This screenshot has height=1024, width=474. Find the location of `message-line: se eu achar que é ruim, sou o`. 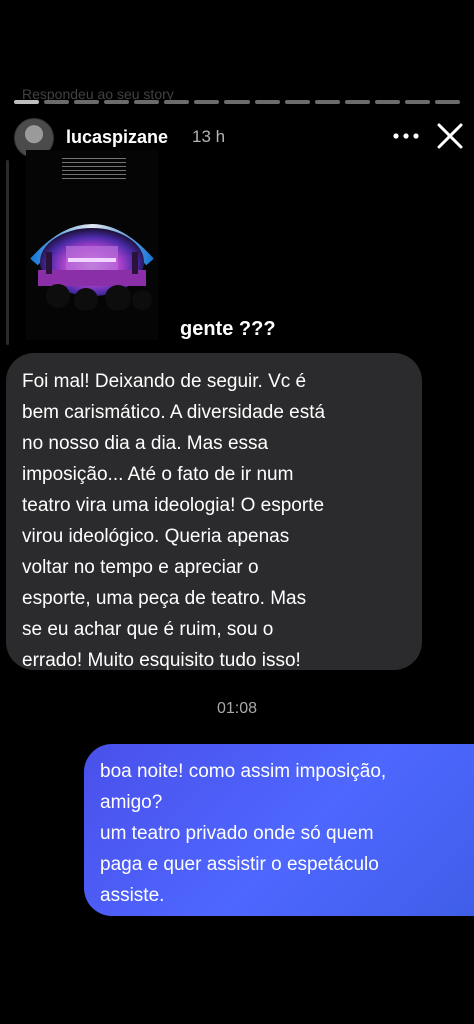

message-line: se eu achar que é ruim, sou o is located at coordinates (148, 629).